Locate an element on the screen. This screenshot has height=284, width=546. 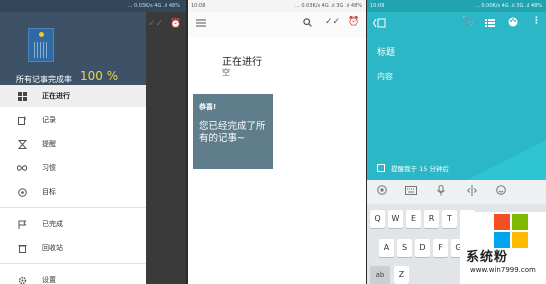
keyboard-icon is located at coordinates (411, 191).